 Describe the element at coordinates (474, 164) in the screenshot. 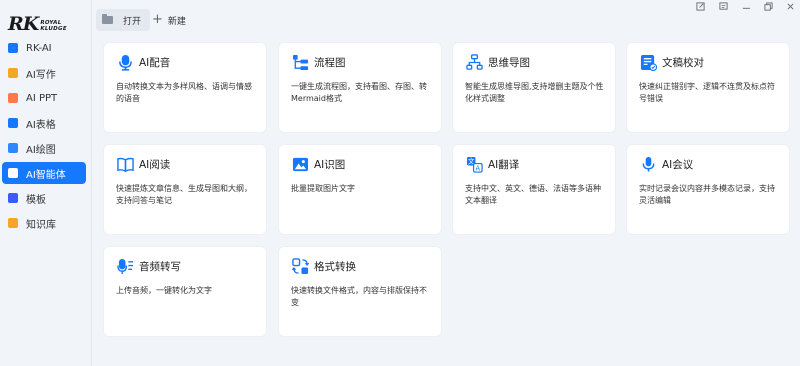

I see `translate-icon: 文A` at that location.